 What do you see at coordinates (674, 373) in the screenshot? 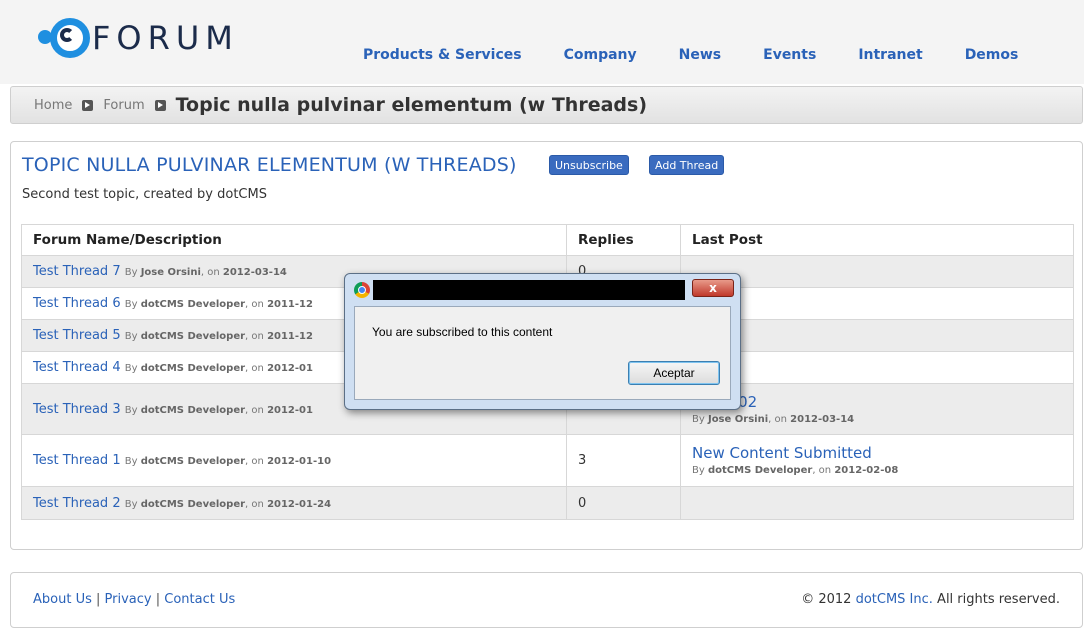
I see `dialog-ok-button: Aceptar` at bounding box center [674, 373].